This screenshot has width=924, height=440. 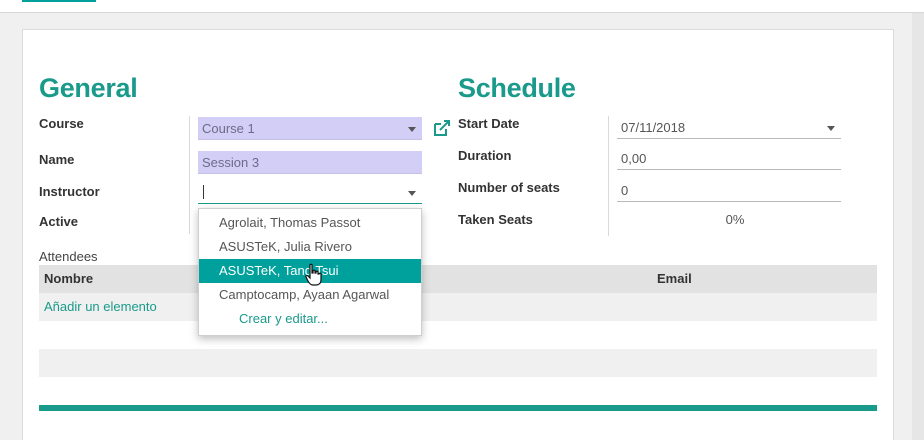 What do you see at coordinates (653, 127) in the screenshot?
I see `start-date-value: 07/11/2018` at bounding box center [653, 127].